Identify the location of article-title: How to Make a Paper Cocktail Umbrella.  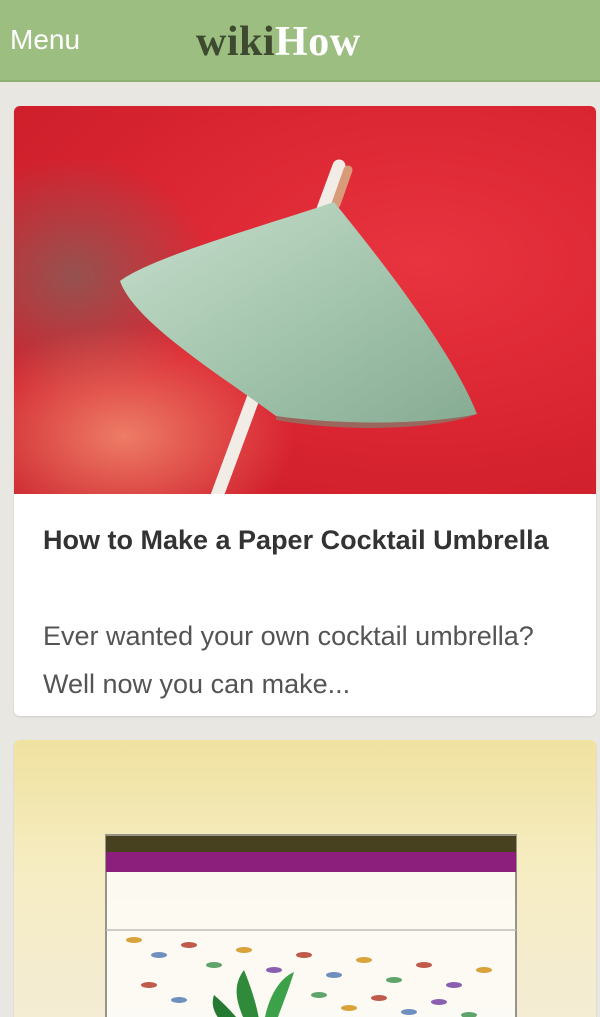
(308, 540).